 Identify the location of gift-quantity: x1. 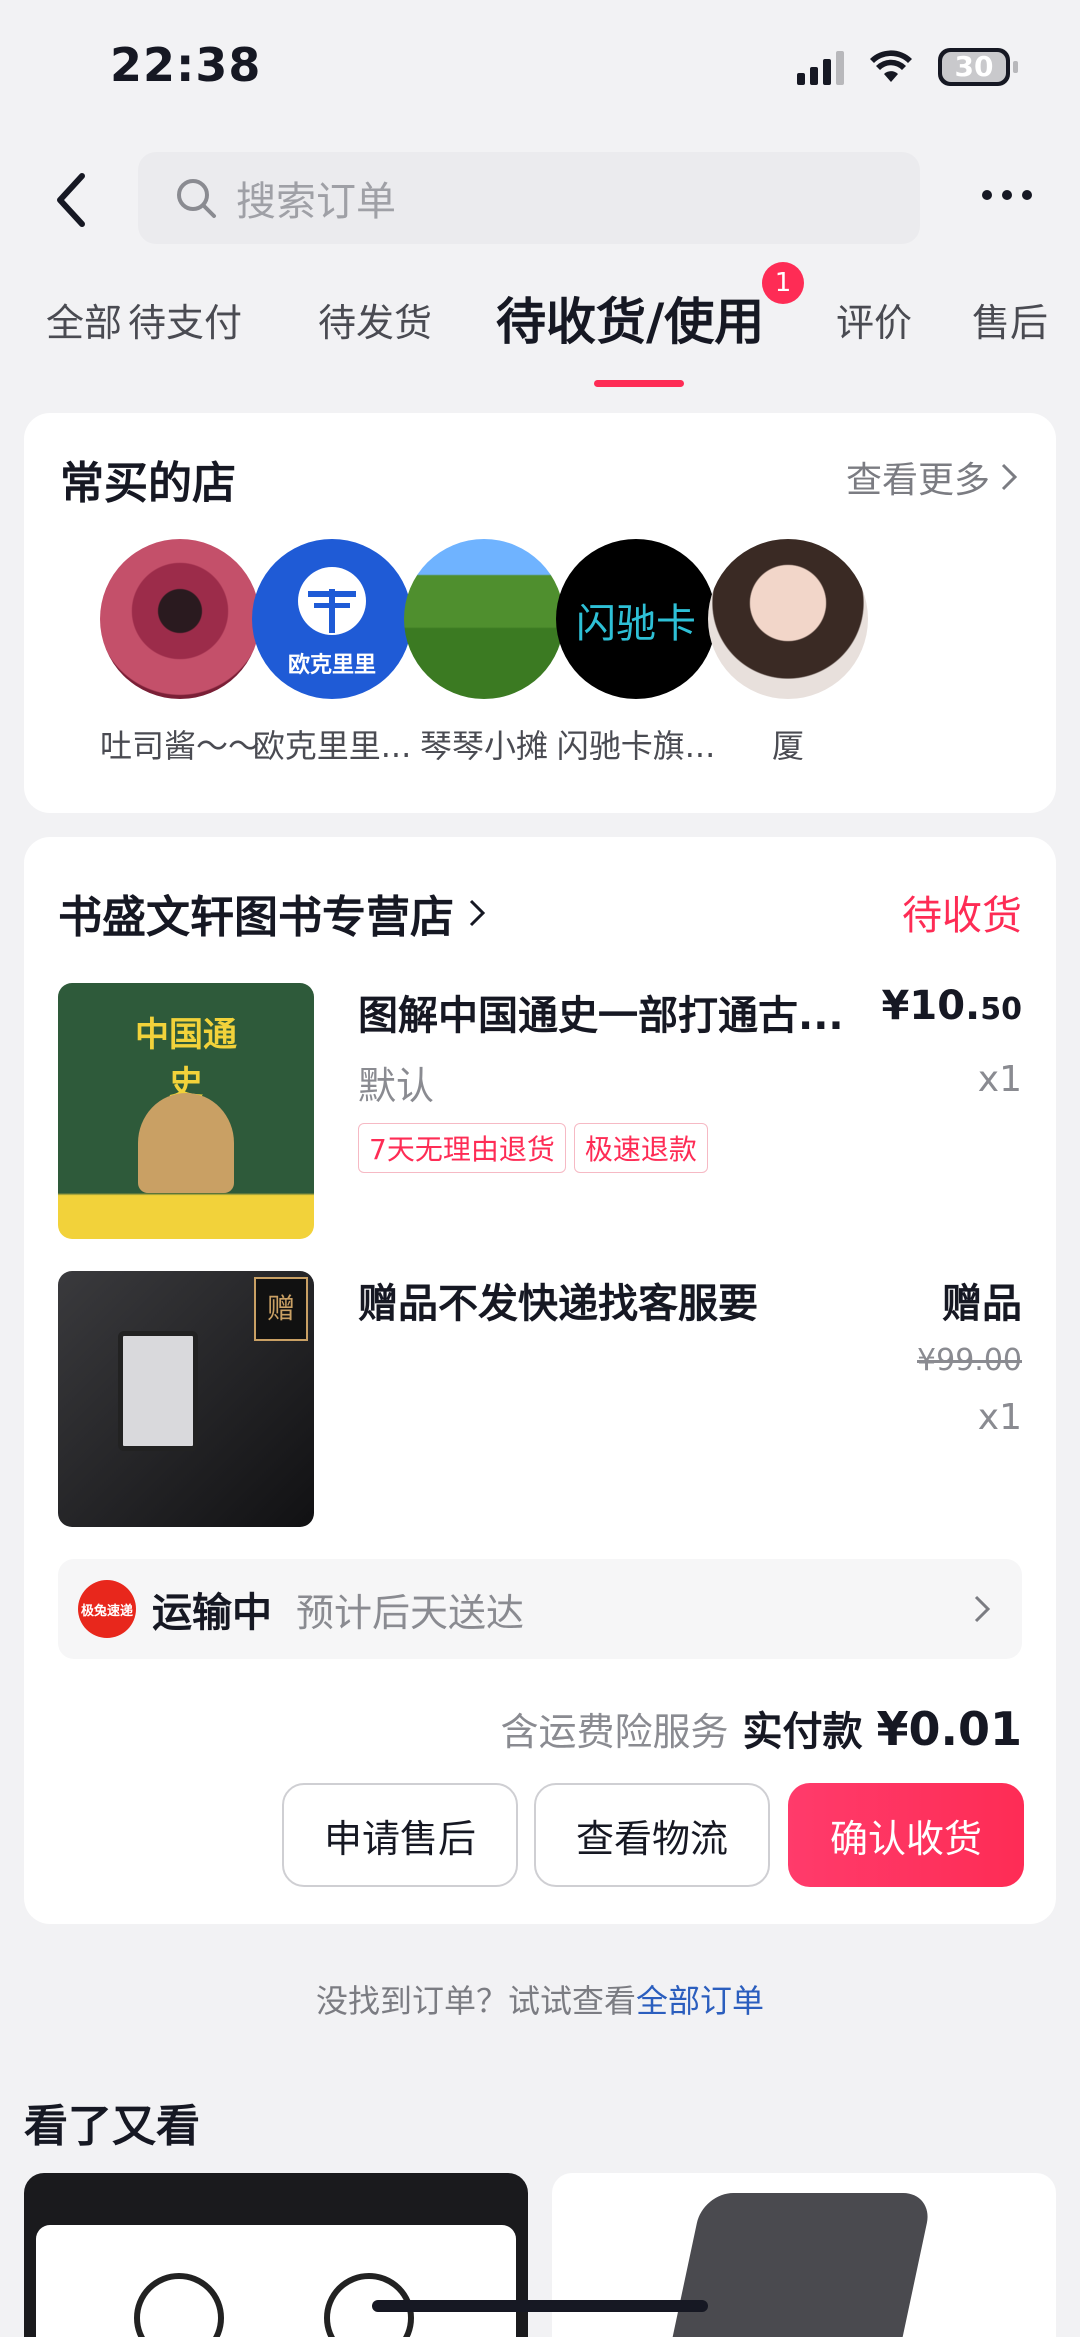
(999, 1417).